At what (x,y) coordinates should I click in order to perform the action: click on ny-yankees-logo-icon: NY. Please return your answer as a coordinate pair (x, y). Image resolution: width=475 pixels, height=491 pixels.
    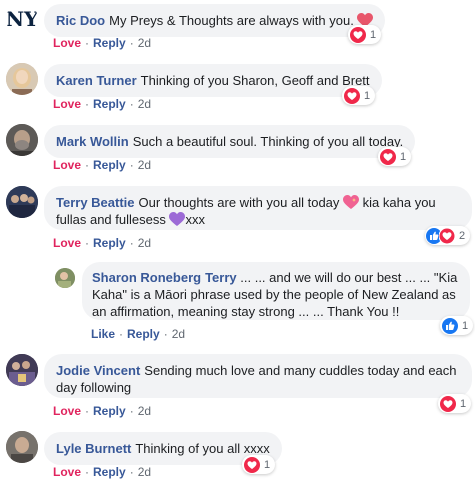
    Looking at the image, I should click on (22, 19).